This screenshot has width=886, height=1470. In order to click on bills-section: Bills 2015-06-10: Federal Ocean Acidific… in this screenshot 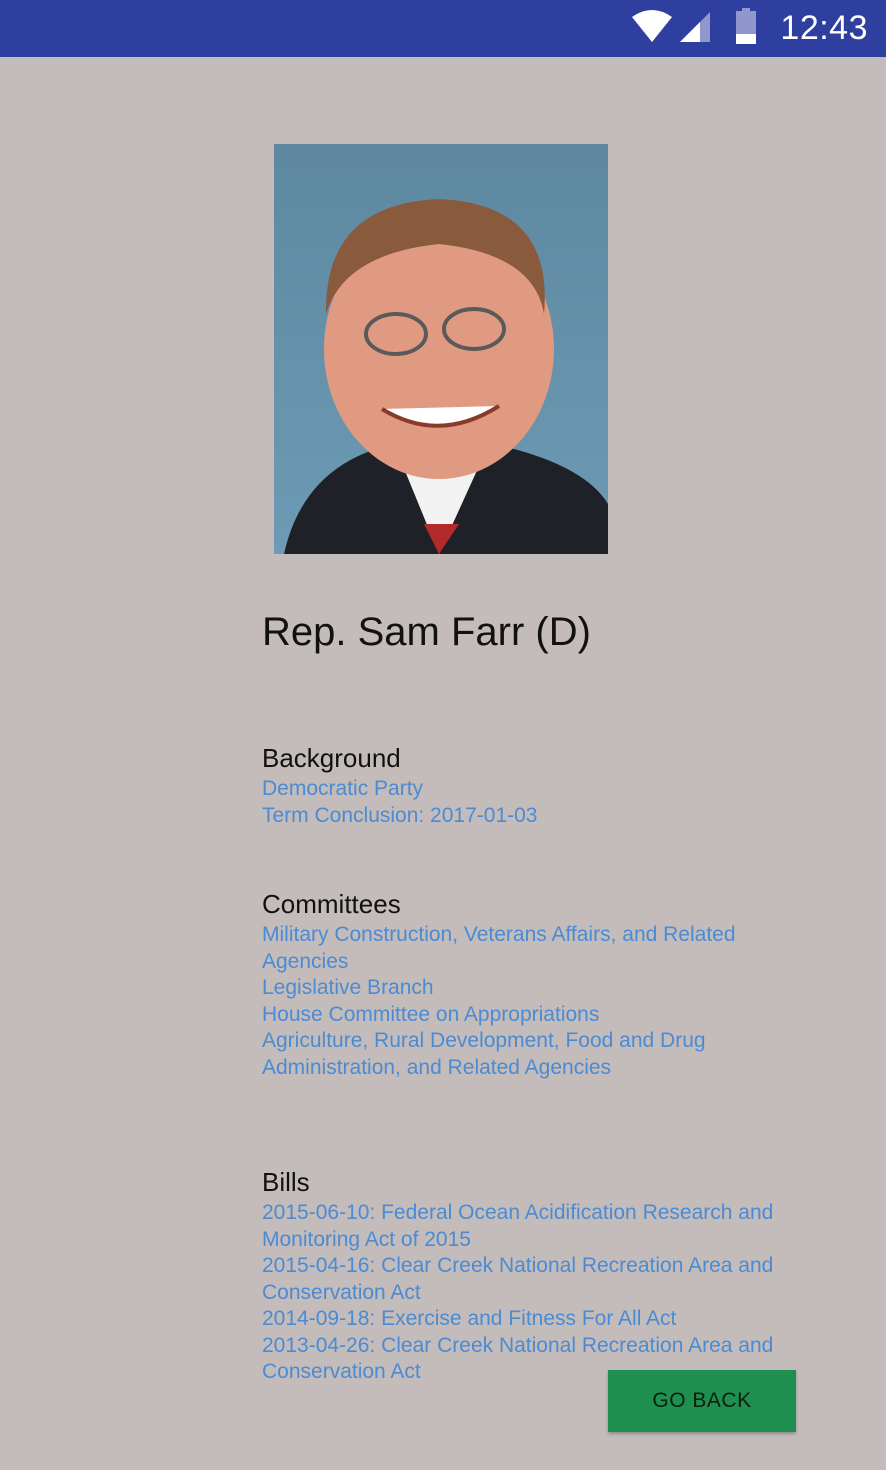, I will do `click(542, 1276)`.